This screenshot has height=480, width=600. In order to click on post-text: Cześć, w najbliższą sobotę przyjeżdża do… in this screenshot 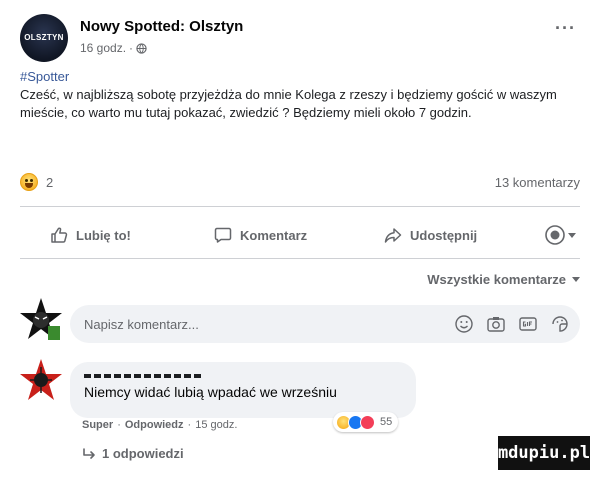, I will do `click(288, 103)`.